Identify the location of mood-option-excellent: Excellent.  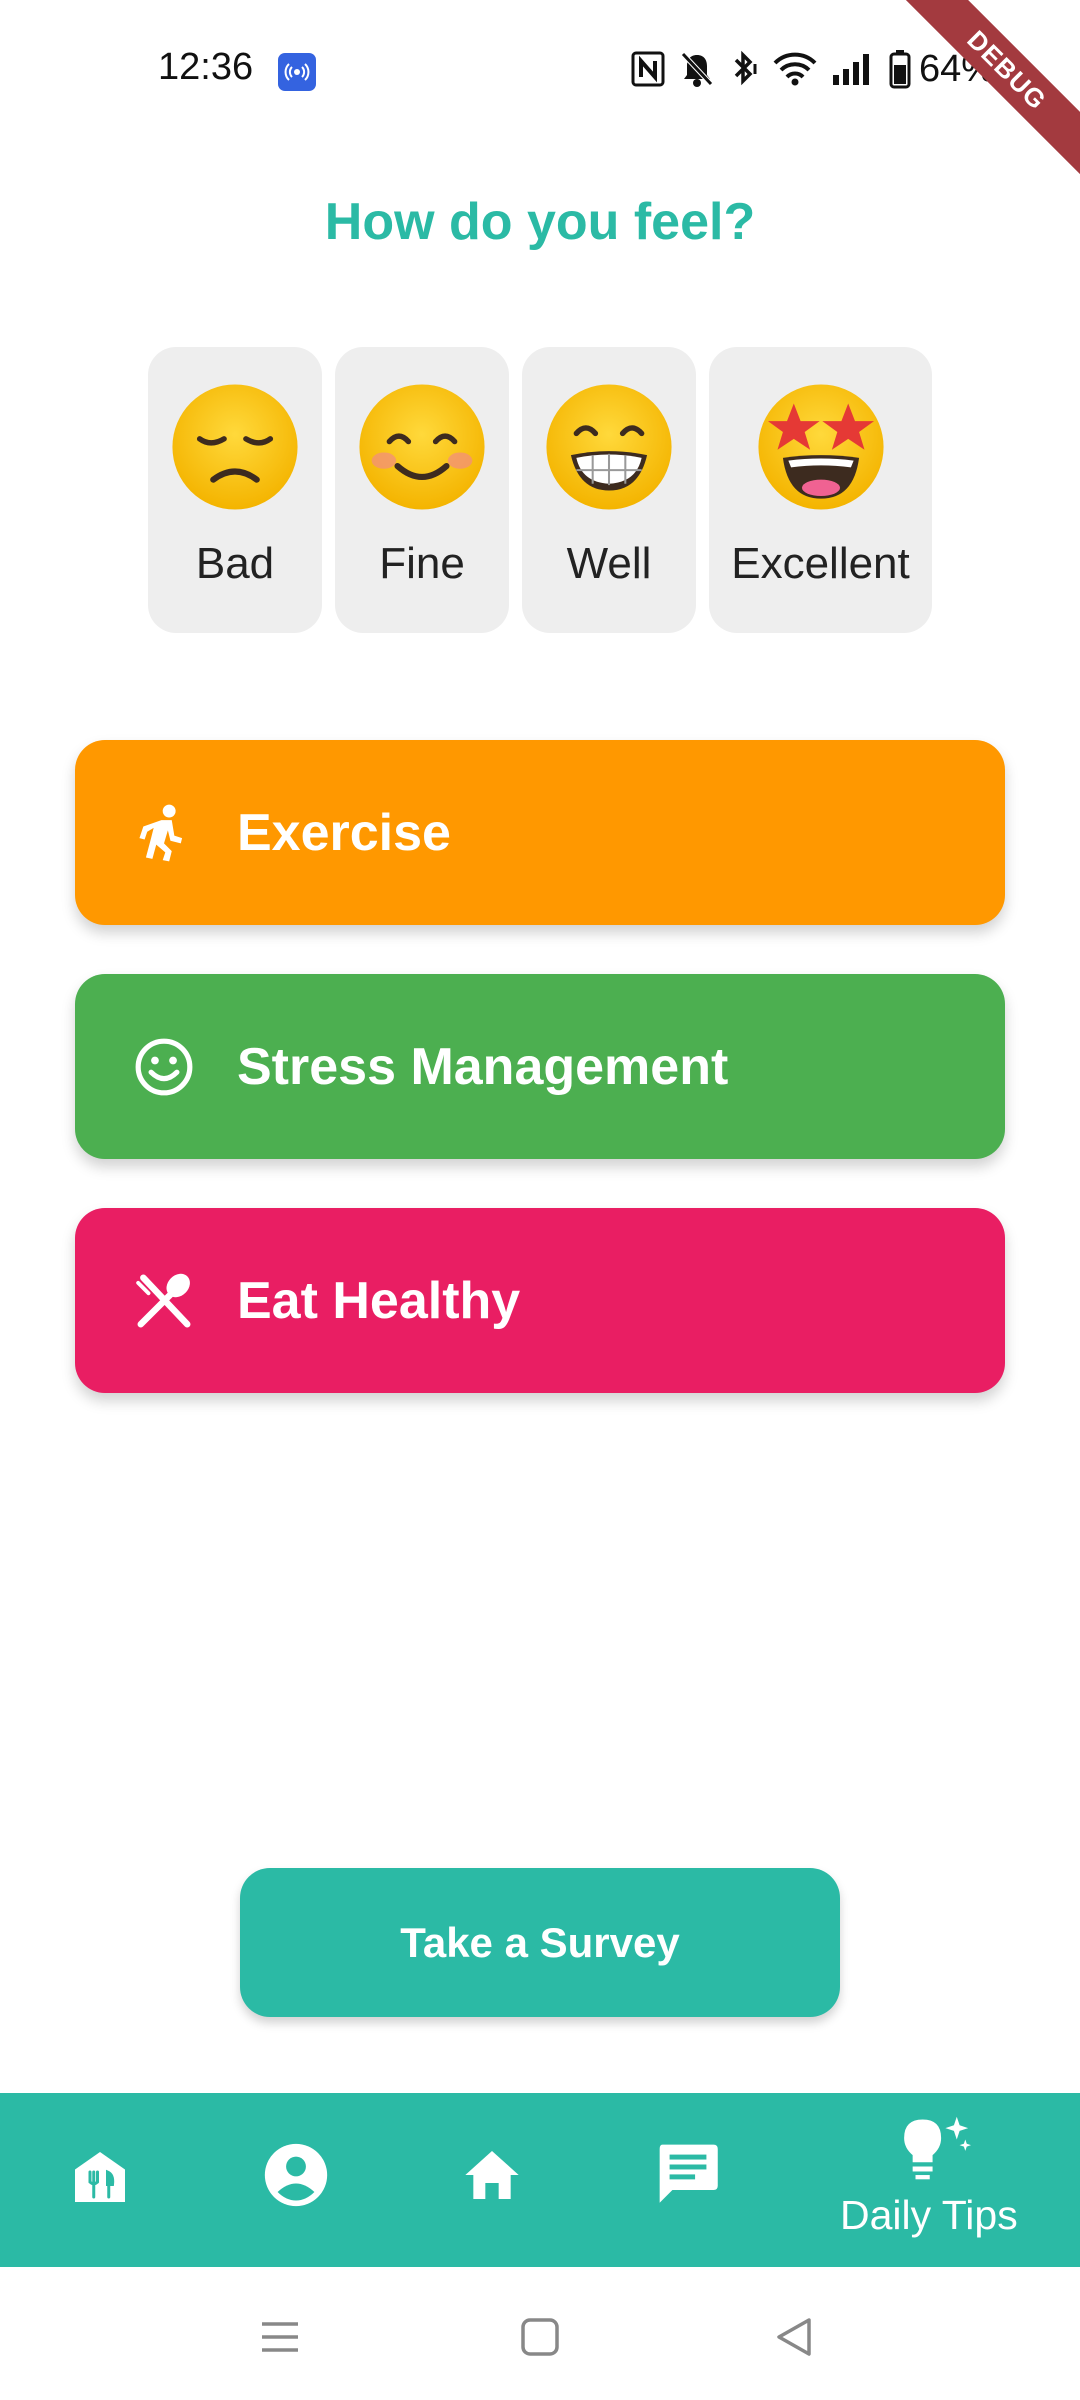
(820, 490).